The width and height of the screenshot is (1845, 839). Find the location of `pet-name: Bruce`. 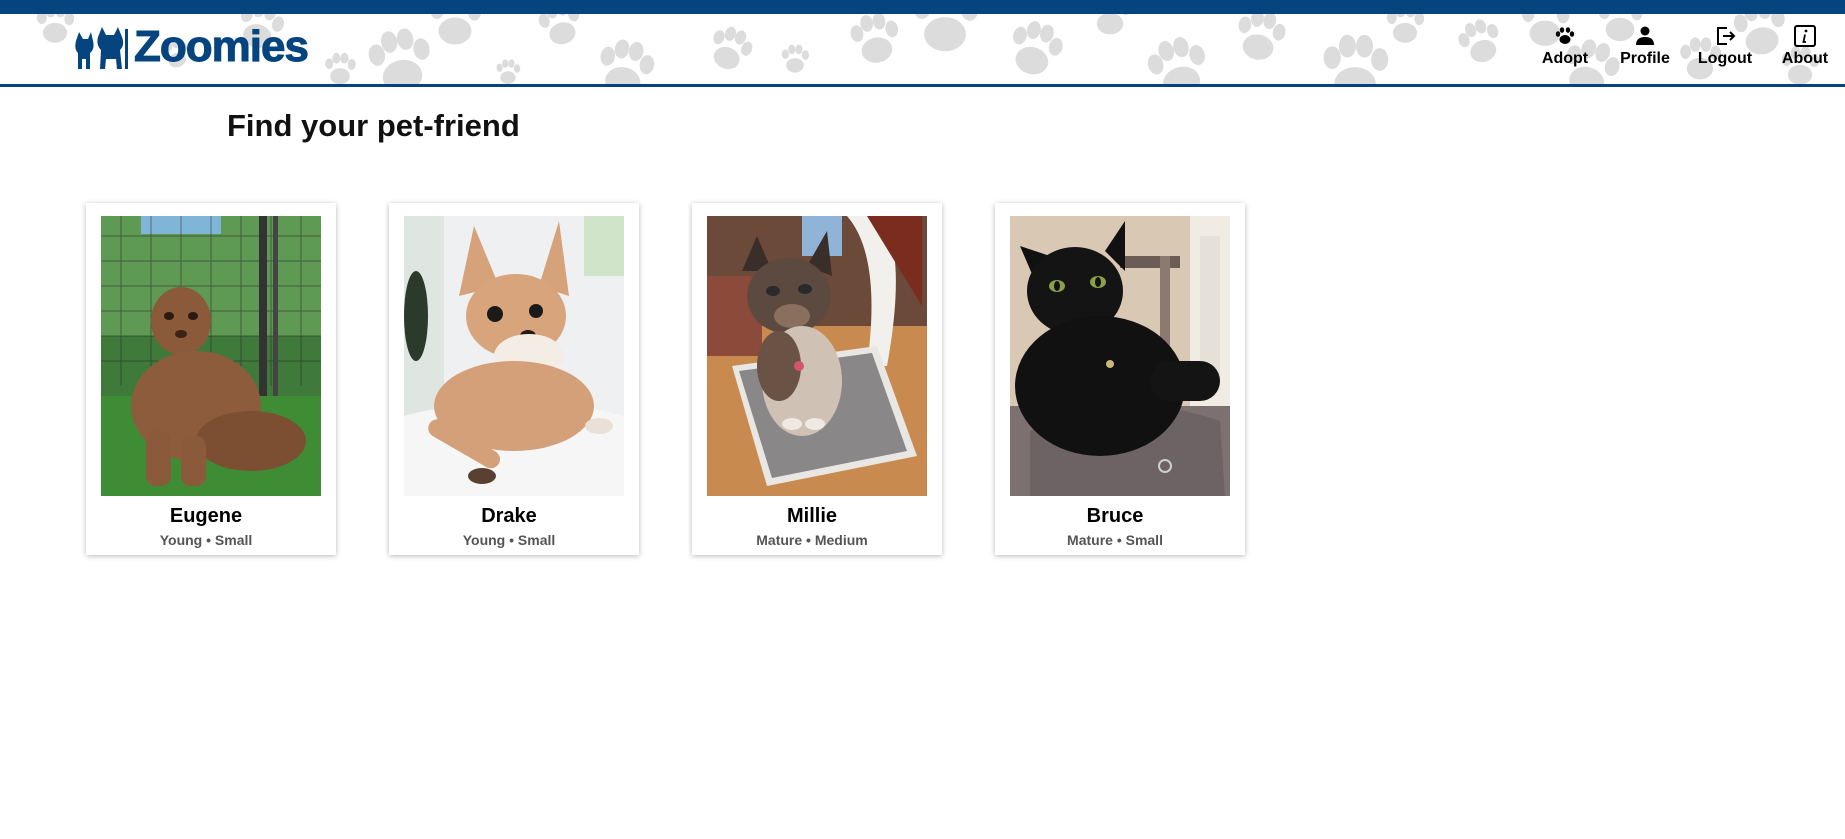

pet-name: Bruce is located at coordinates (1115, 516).